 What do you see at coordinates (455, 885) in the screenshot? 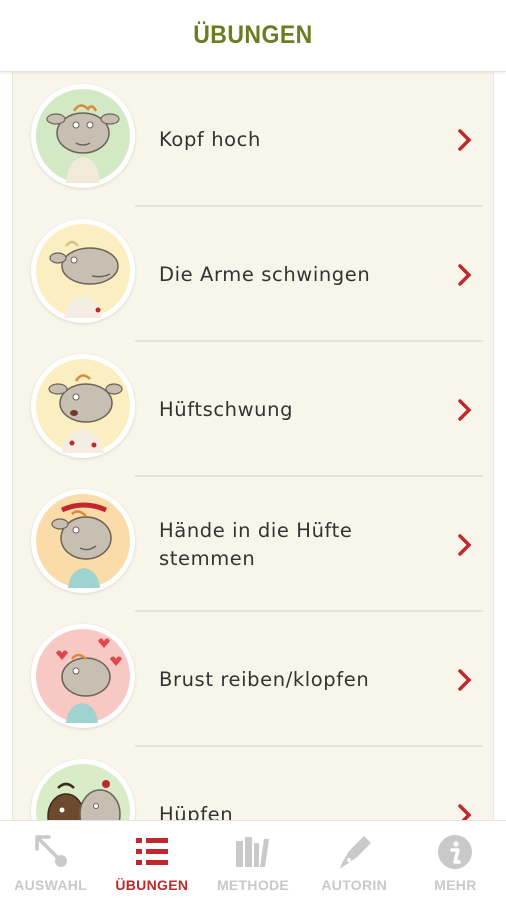
I see `tab-label: MEHR` at bounding box center [455, 885].